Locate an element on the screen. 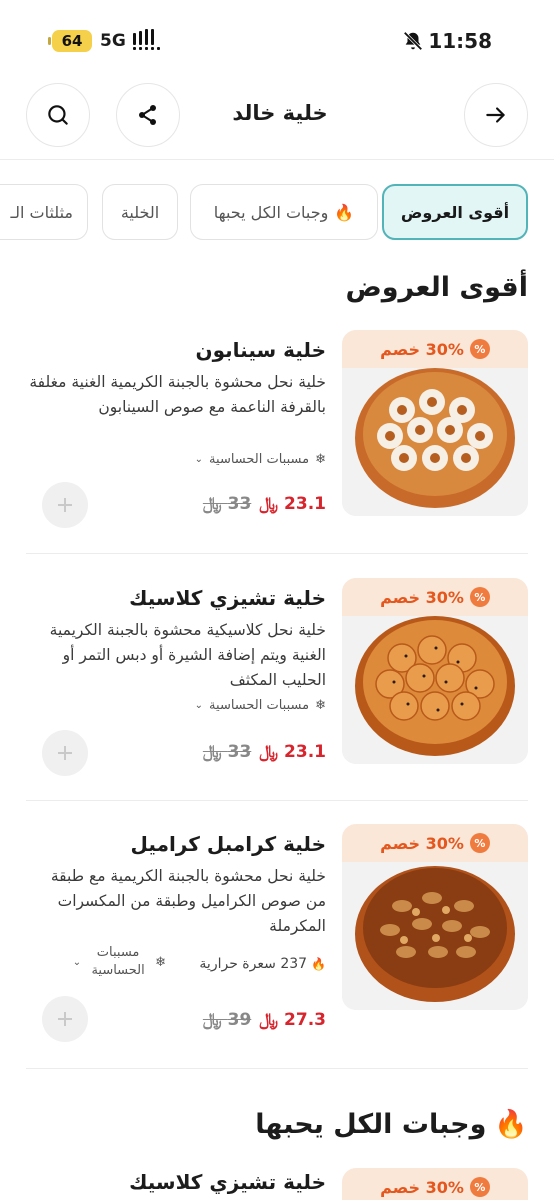 The width and height of the screenshot is (554, 1200). price: 27.3 ﷼ 39 ﷼ is located at coordinates (264, 1020).